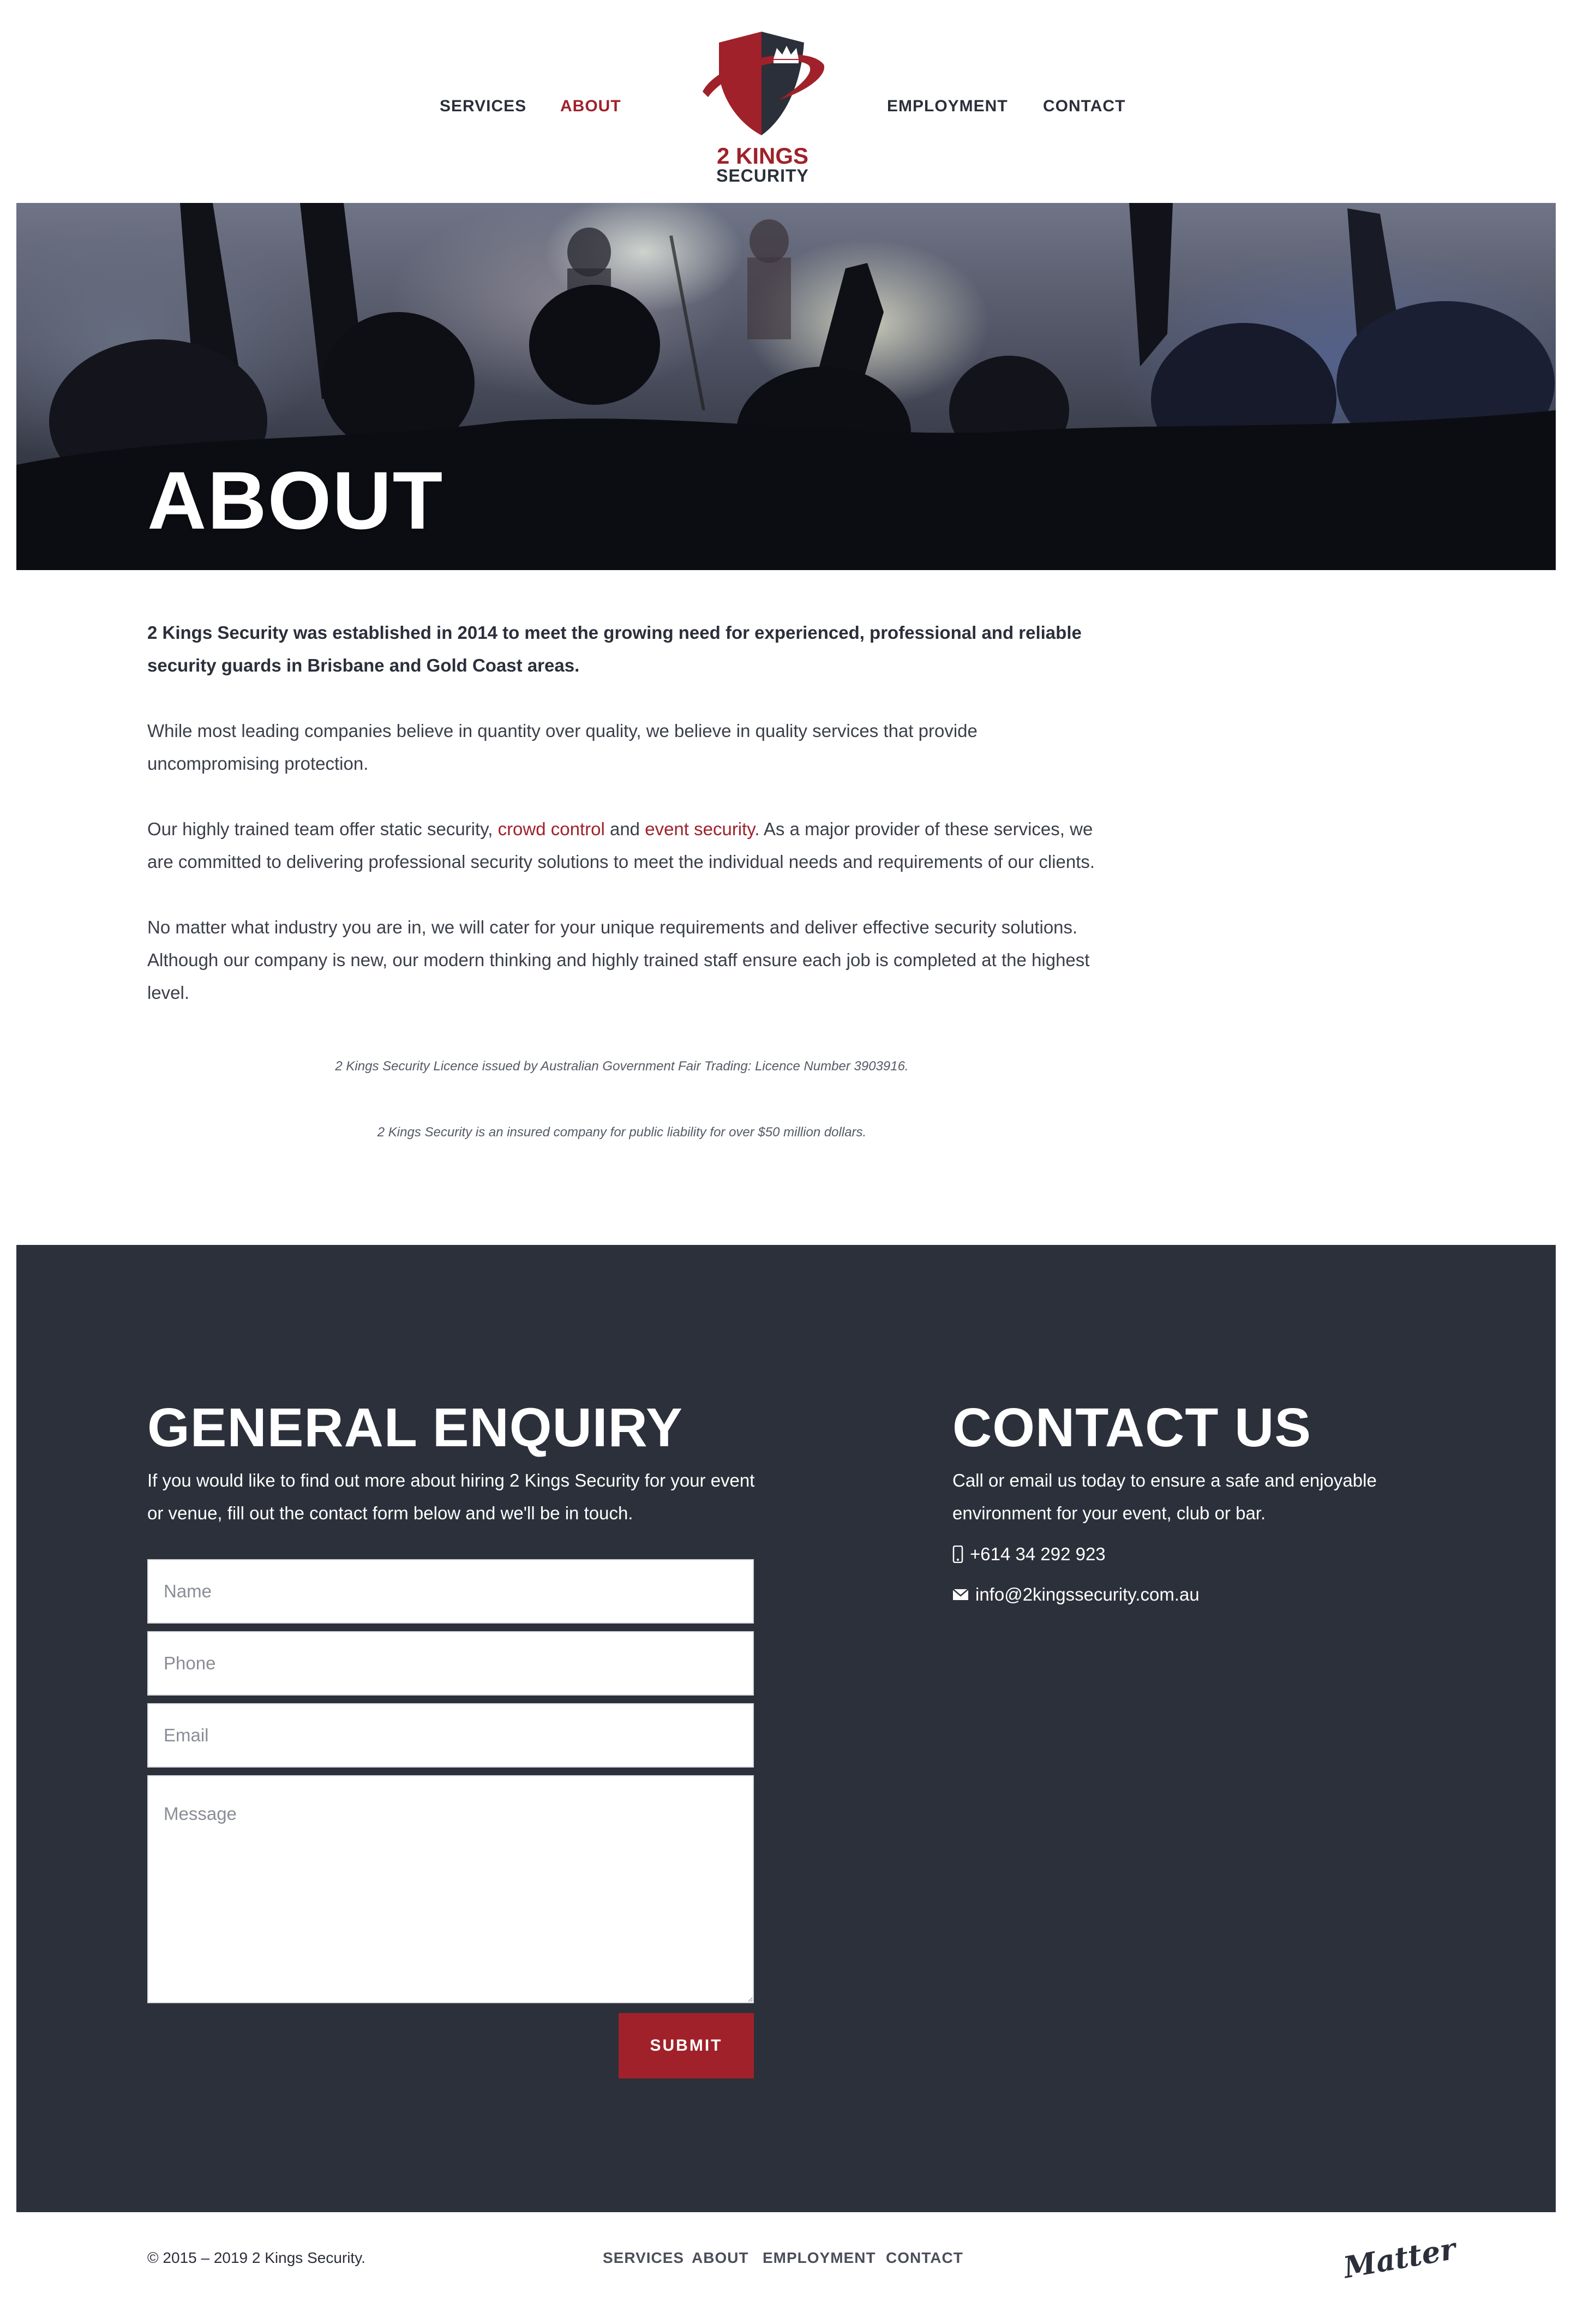 The height and width of the screenshot is (2324, 1571). Describe the element at coordinates (1399, 2258) in the screenshot. I see `matter-credit-logo: Matter` at that location.